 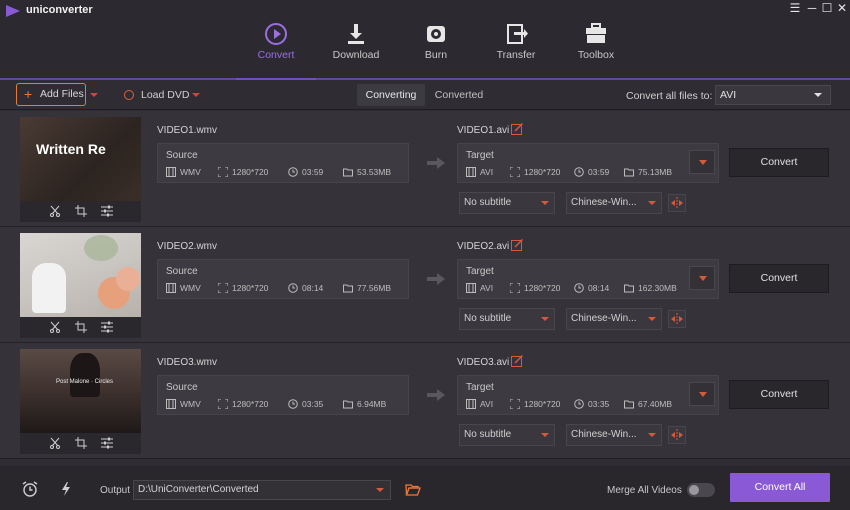 I want to click on add-files-button: + Add Files, so click(x=51, y=94).